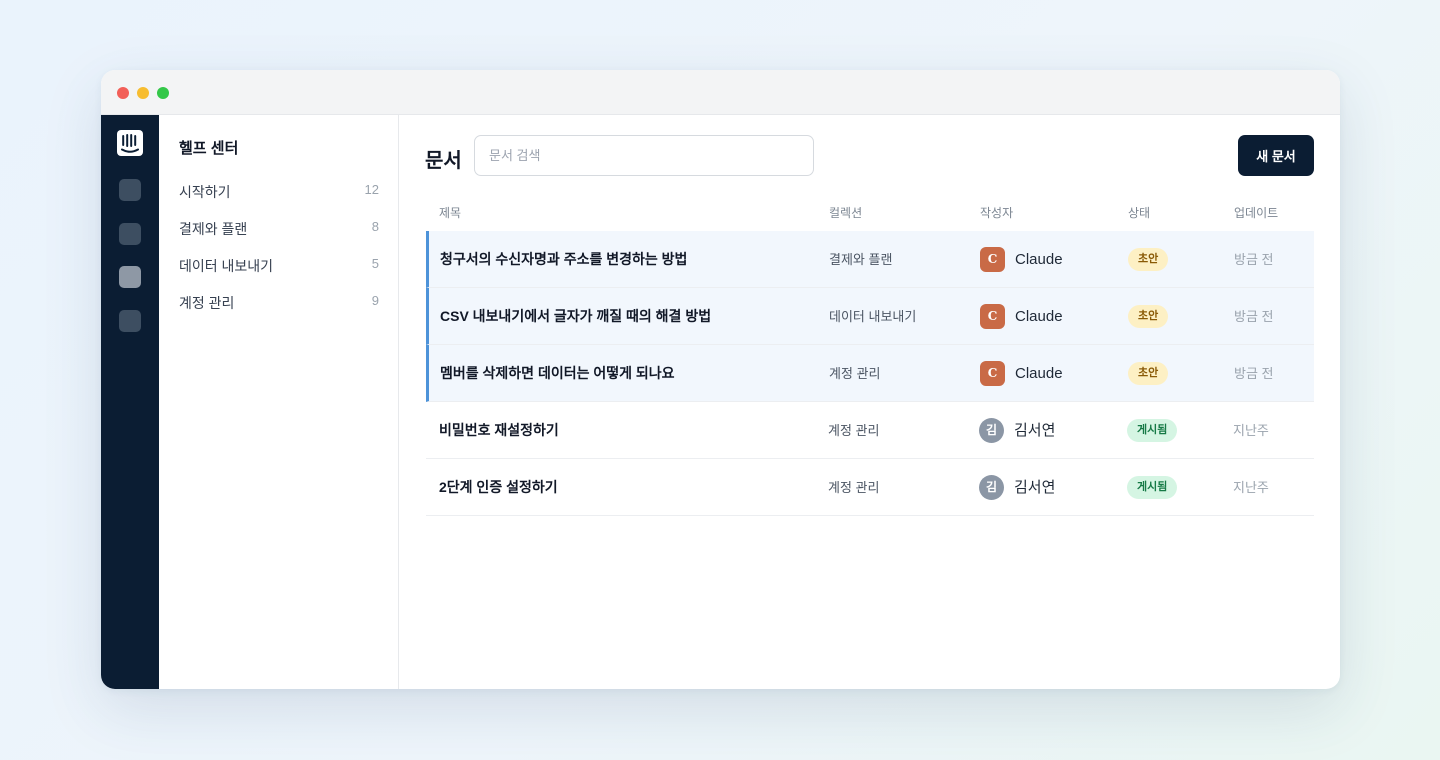 This screenshot has height=760, width=1440. Describe the element at coordinates (576, 316) in the screenshot. I see `document-title: CSV 내보내기에서 글자가 깨질 때의 해결 방법` at that location.